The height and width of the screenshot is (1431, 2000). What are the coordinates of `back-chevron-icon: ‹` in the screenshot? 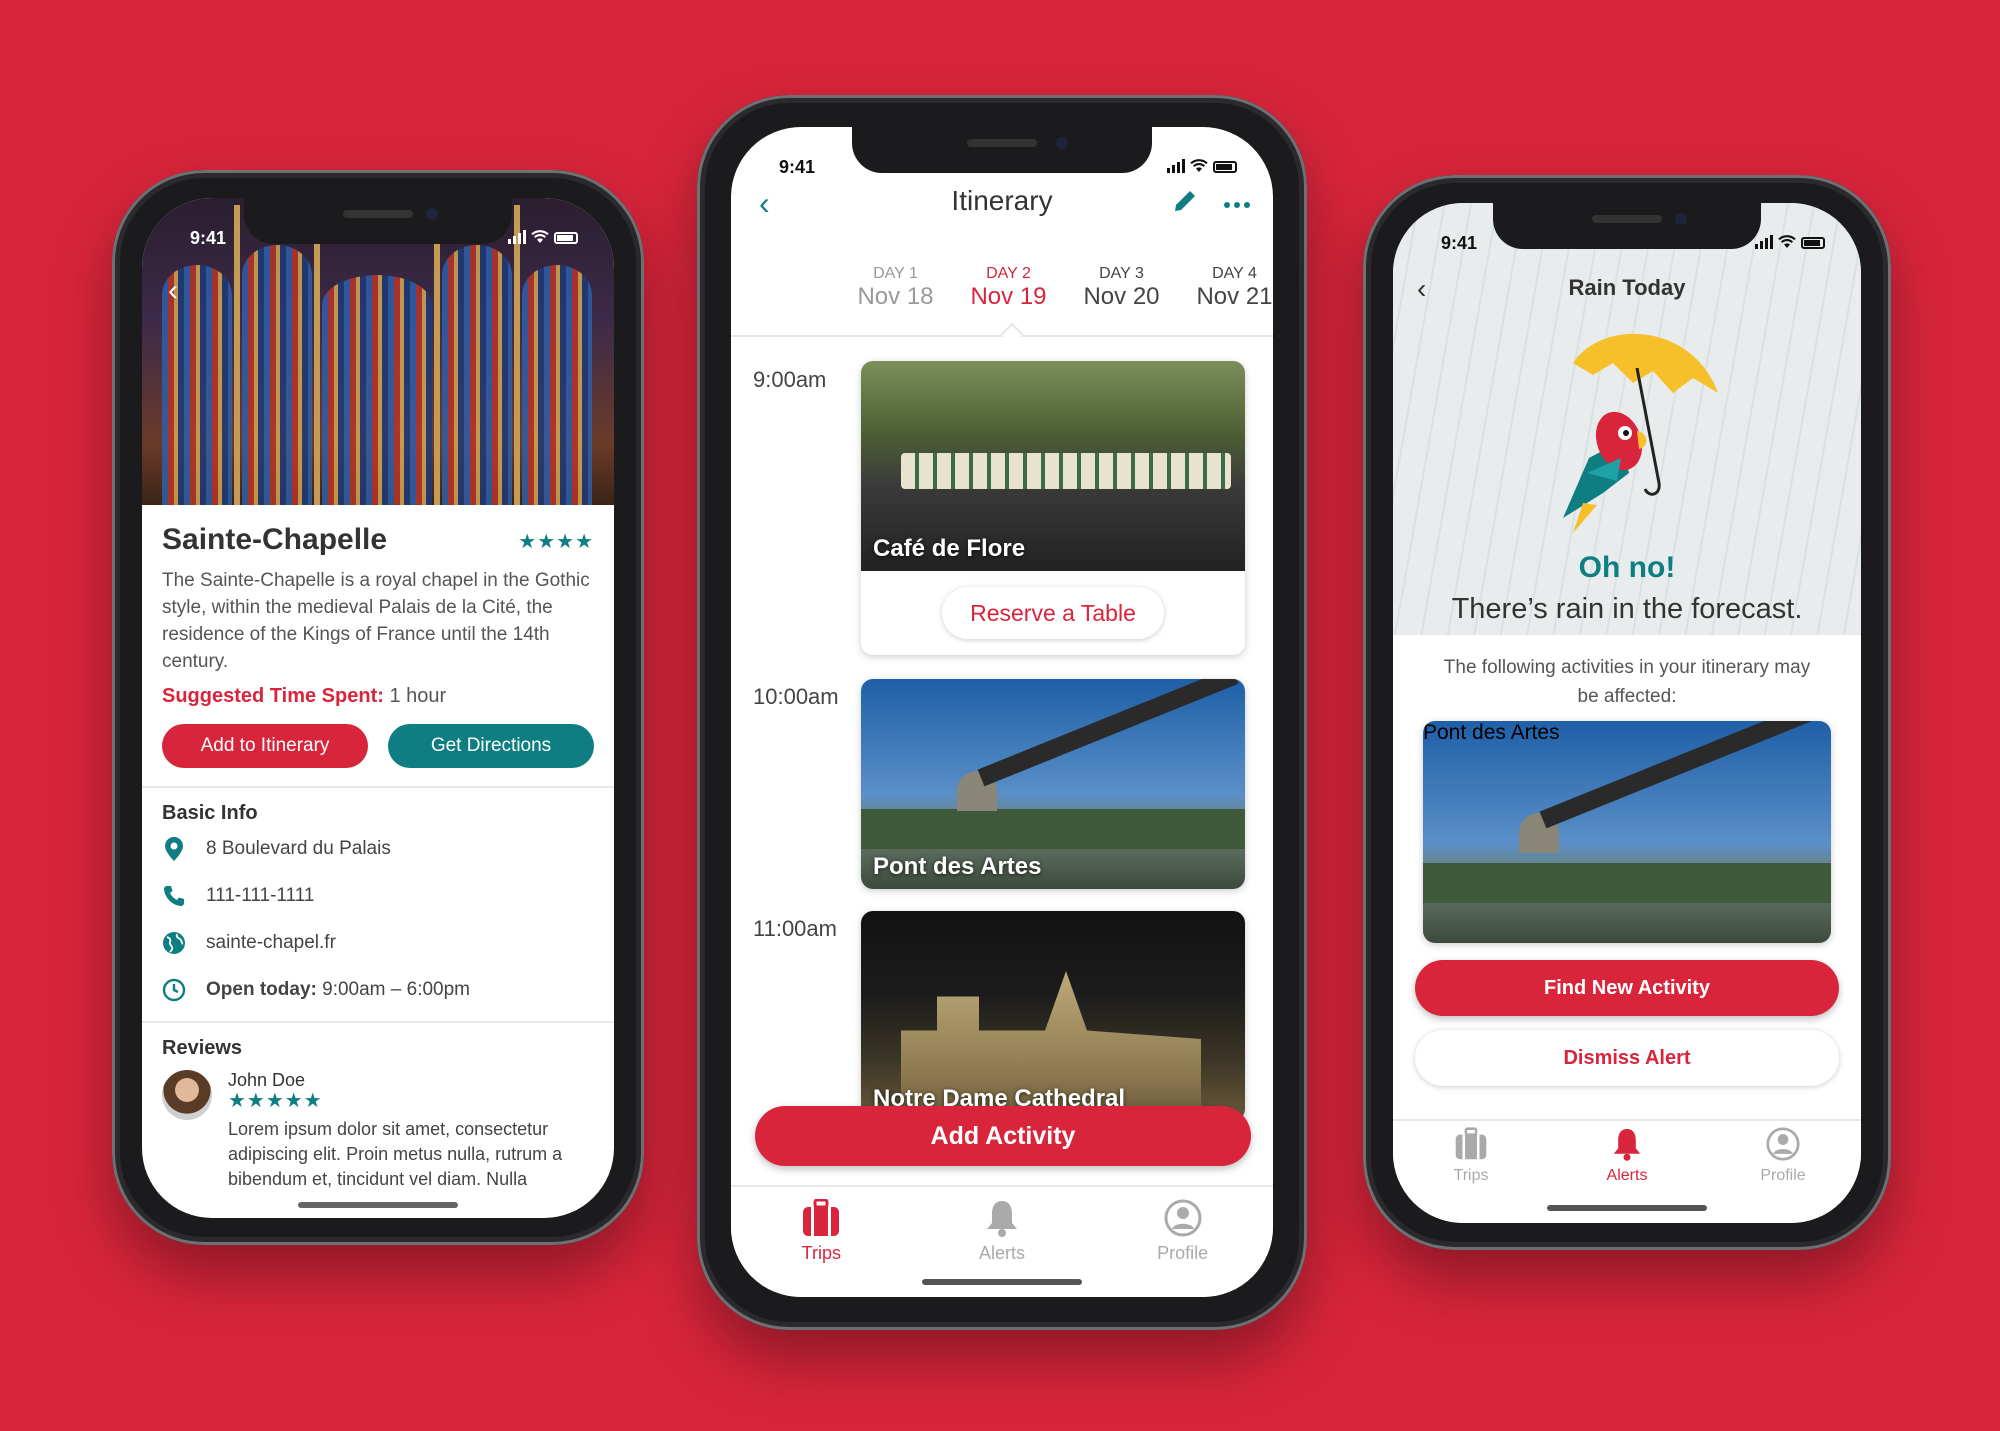 It's located at (173, 291).